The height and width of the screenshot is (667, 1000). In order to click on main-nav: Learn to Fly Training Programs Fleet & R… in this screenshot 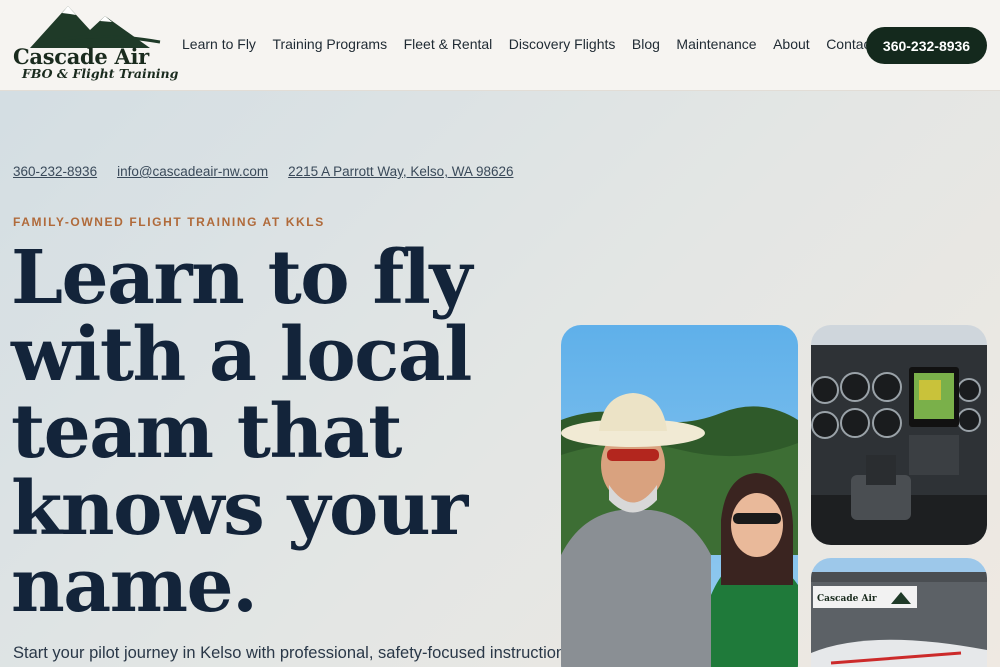, I will do `click(536, 44)`.